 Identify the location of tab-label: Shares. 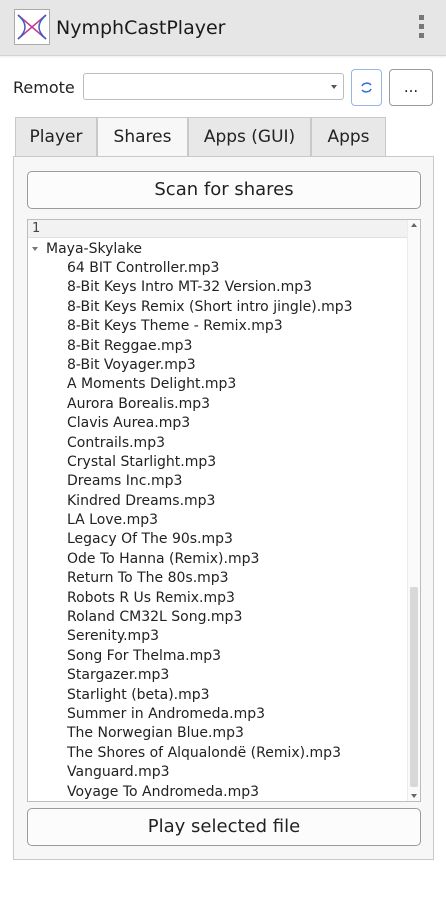
(142, 137).